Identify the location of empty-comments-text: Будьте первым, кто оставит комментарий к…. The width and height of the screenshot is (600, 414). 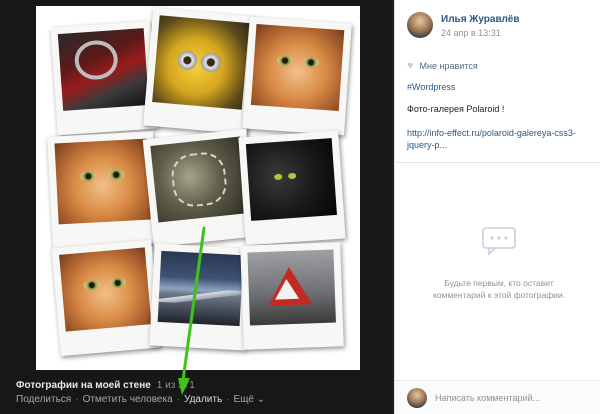
(499, 289).